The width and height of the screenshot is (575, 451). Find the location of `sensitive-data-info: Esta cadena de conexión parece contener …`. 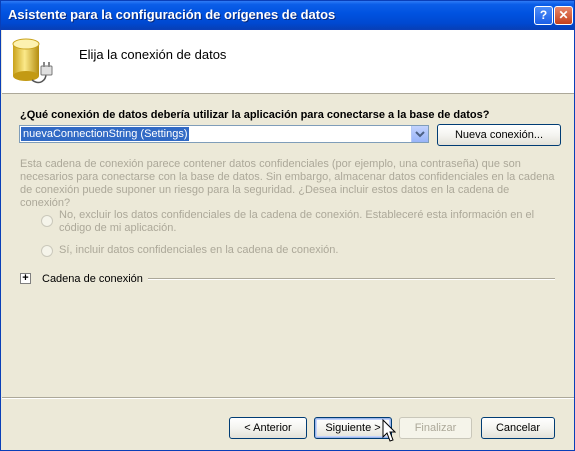

sensitive-data-info: Esta cadena de conexión parece contener … is located at coordinates (287, 183).